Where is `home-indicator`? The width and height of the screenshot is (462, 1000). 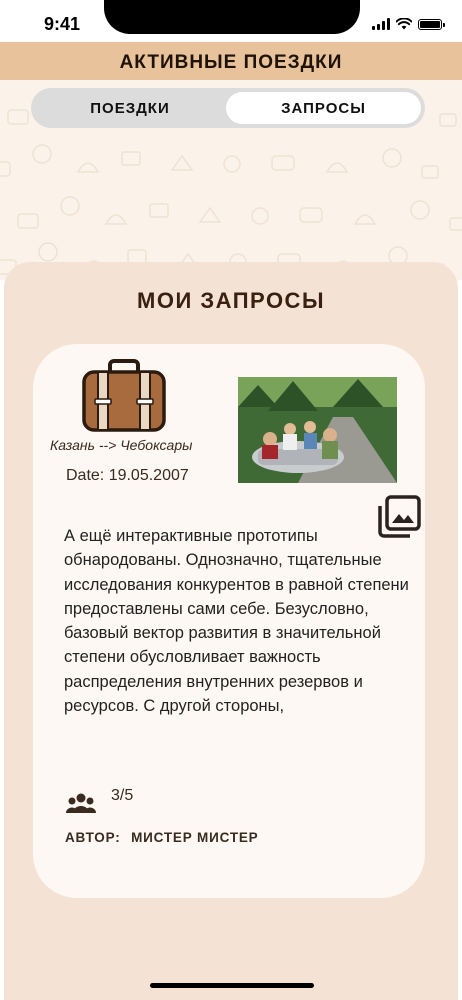
home-indicator is located at coordinates (232, 985).